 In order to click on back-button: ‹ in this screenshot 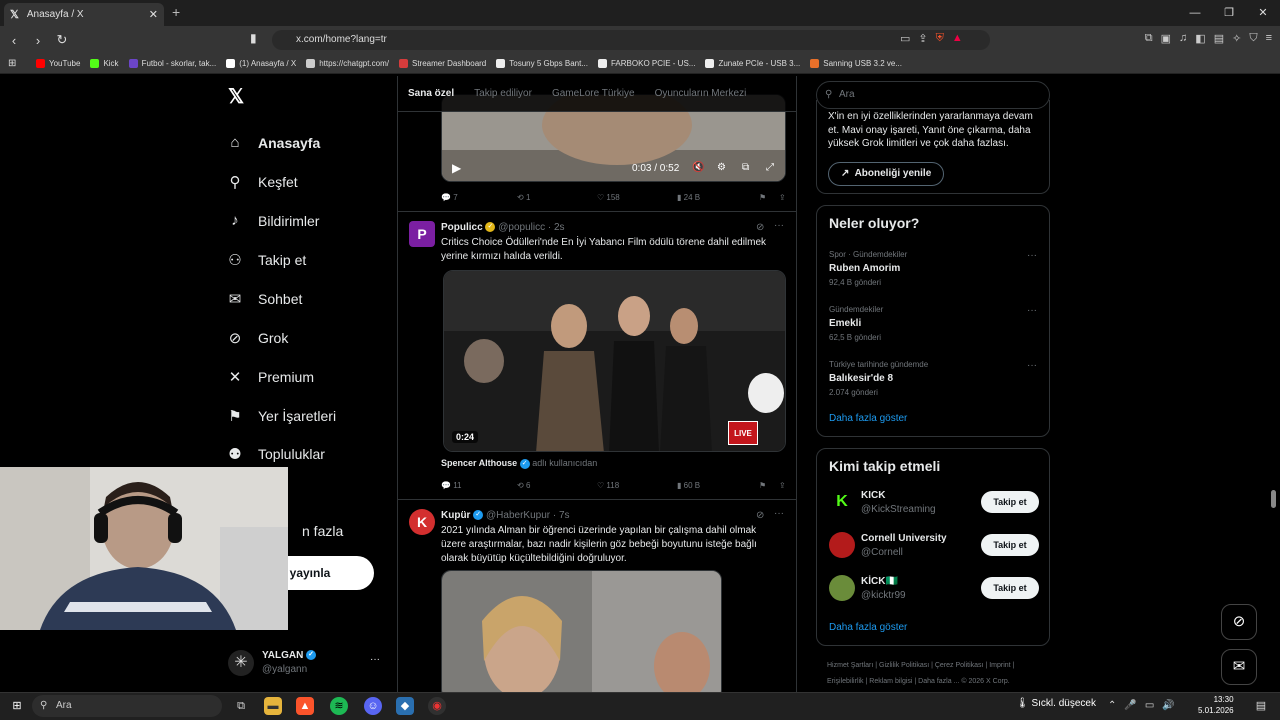, I will do `click(14, 40)`.